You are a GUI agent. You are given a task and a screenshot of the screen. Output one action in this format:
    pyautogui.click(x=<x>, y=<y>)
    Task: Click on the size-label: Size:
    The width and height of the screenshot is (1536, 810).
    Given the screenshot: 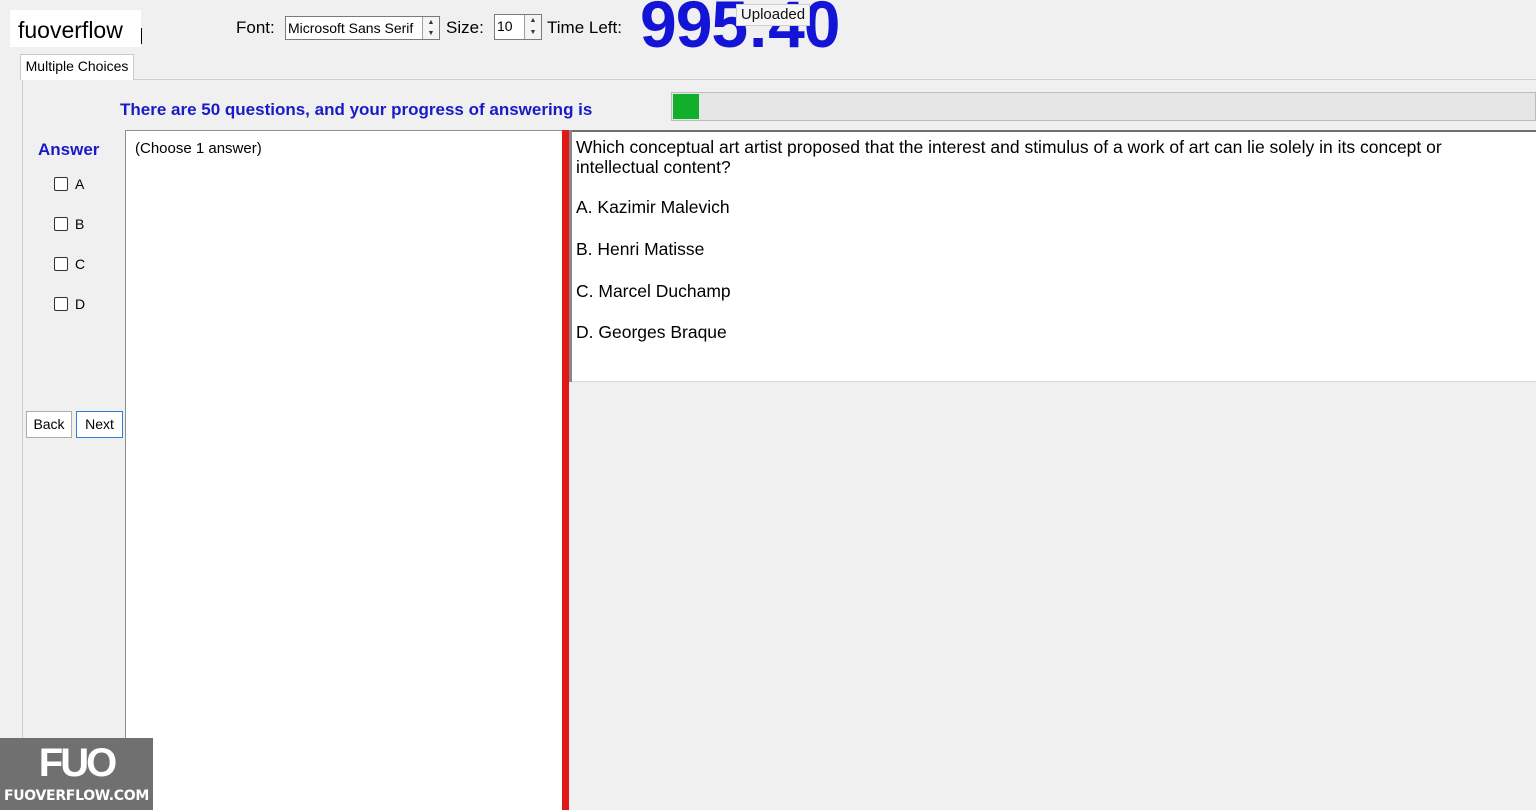 What is the action you would take?
    pyautogui.click(x=465, y=27)
    